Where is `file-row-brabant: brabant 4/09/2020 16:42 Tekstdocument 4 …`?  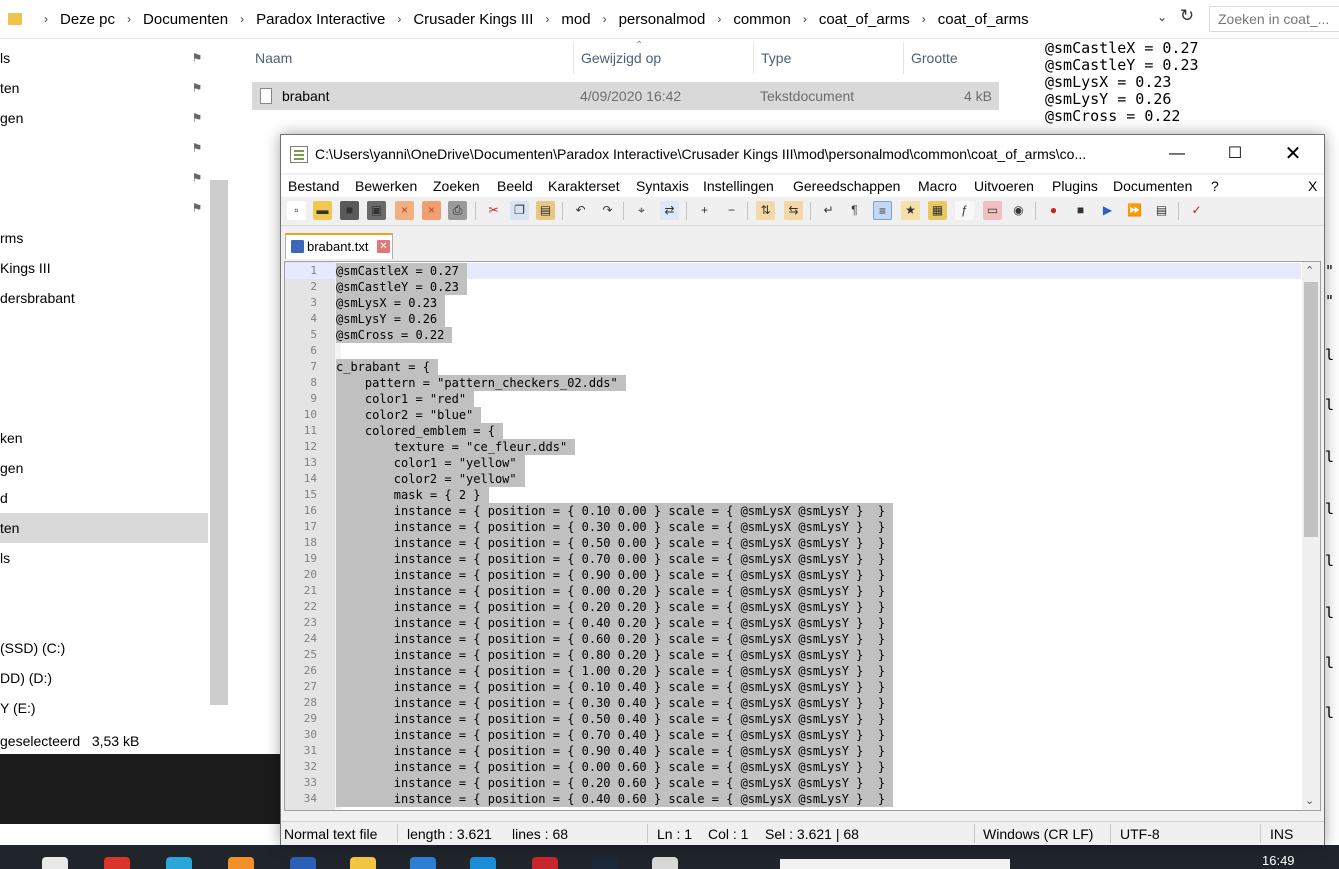 file-row-brabant: brabant 4/09/2020 16:42 Tekstdocument 4 … is located at coordinates (625, 96).